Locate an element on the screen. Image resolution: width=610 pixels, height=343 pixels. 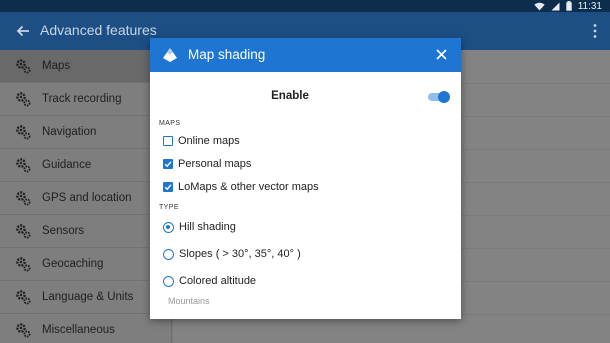
lomaps-checkbox: LoMaps & other vector maps is located at coordinates (241, 187).